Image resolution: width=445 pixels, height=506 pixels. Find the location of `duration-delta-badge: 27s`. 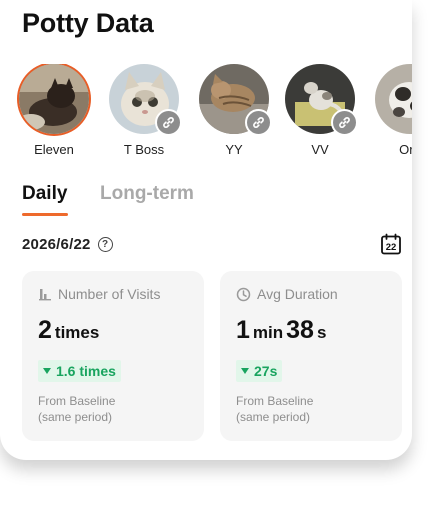

duration-delta-badge: 27s is located at coordinates (259, 371).